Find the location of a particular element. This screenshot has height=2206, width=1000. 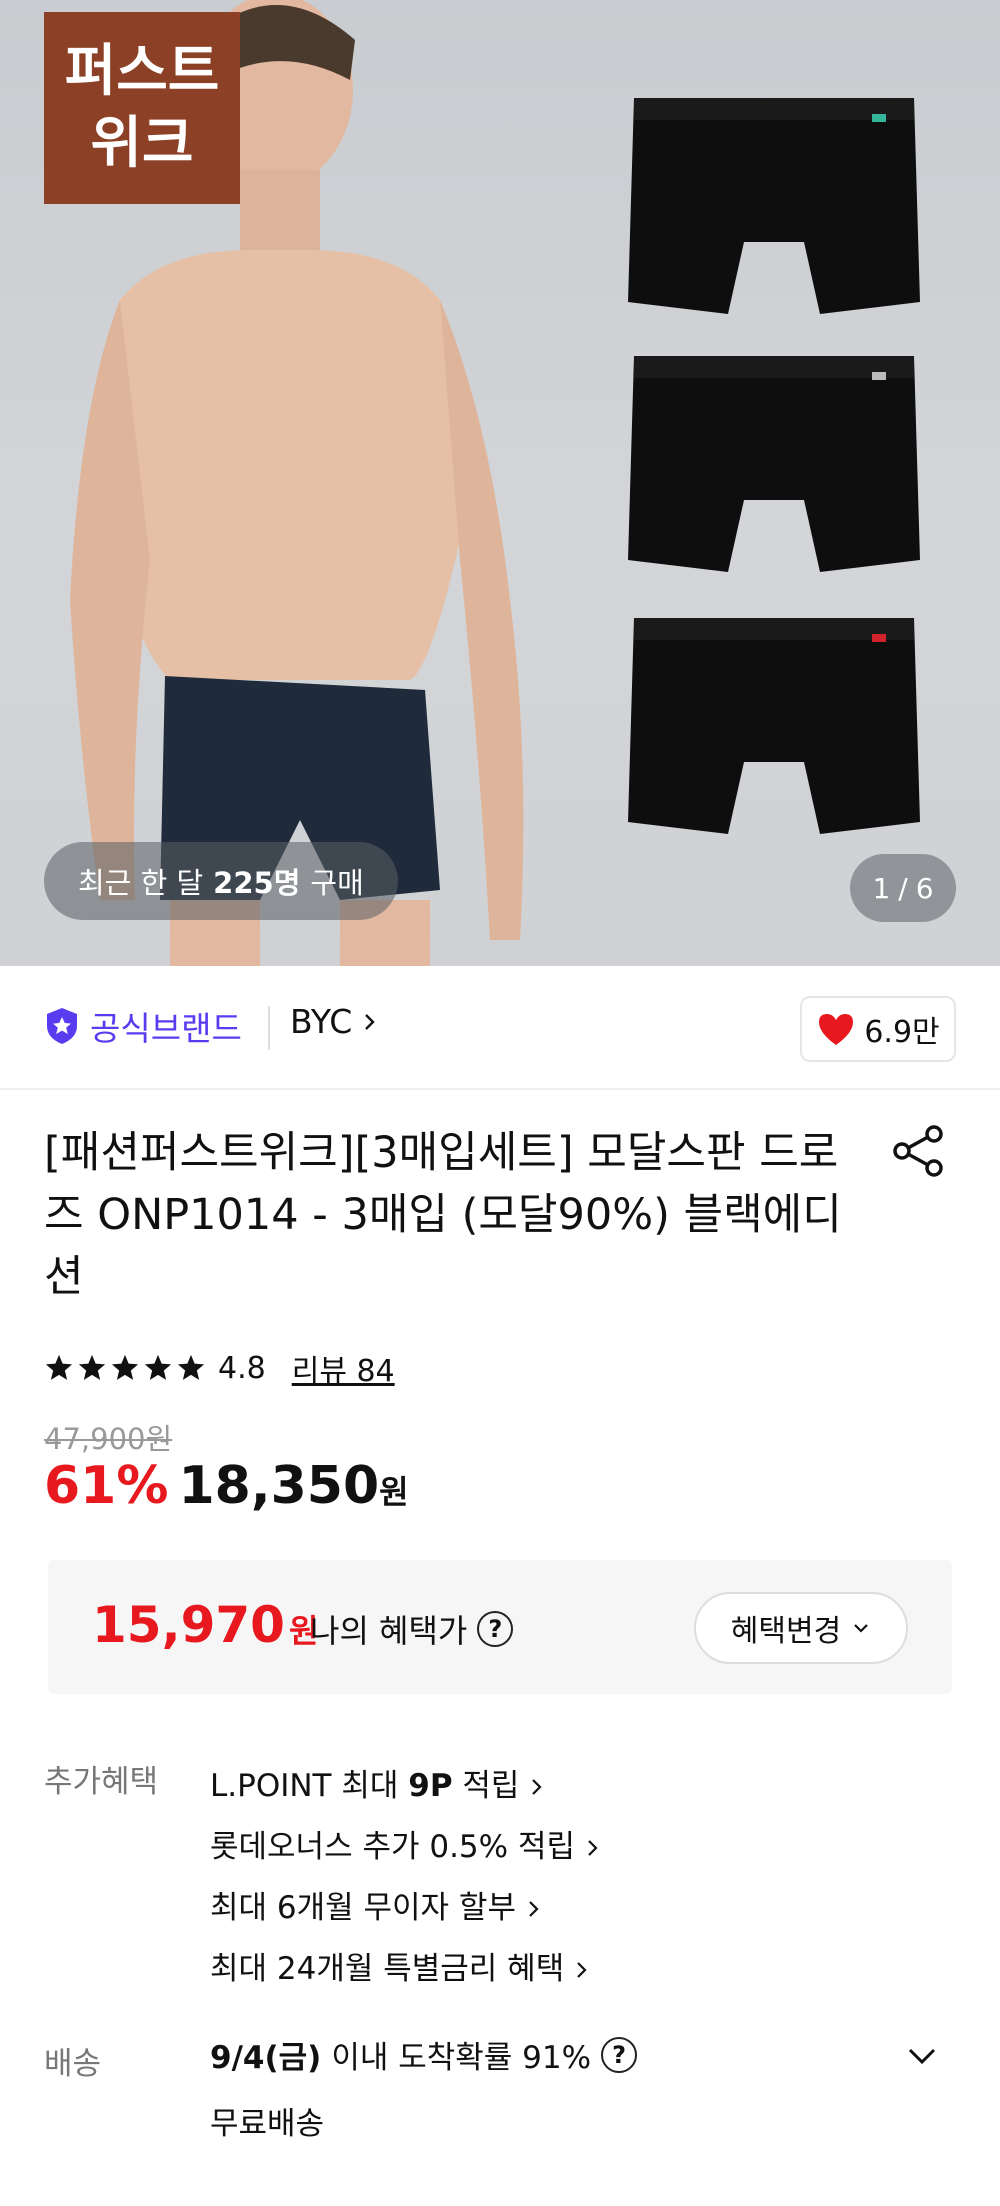

official-brand-badge: 공식브랜드 is located at coordinates (143, 1026).